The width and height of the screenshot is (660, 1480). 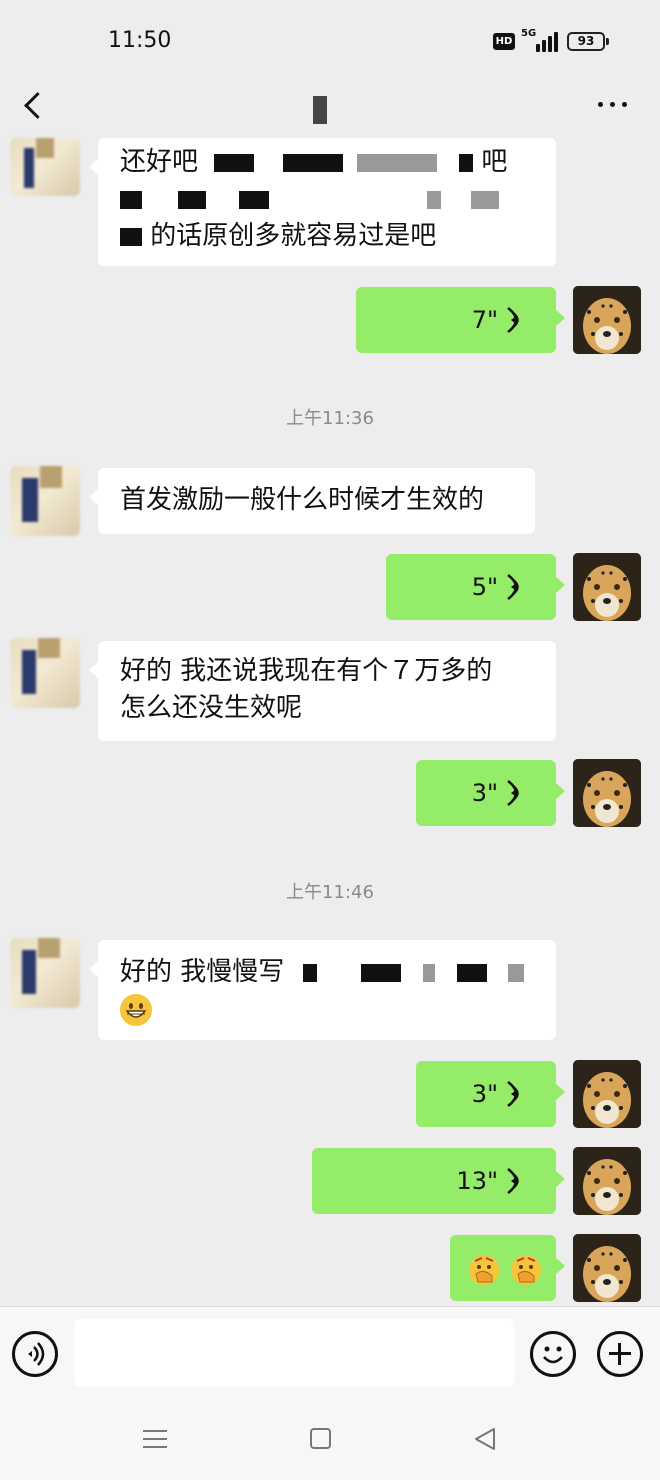 I want to click on voice-message-bubble: 5", so click(x=475, y=587).